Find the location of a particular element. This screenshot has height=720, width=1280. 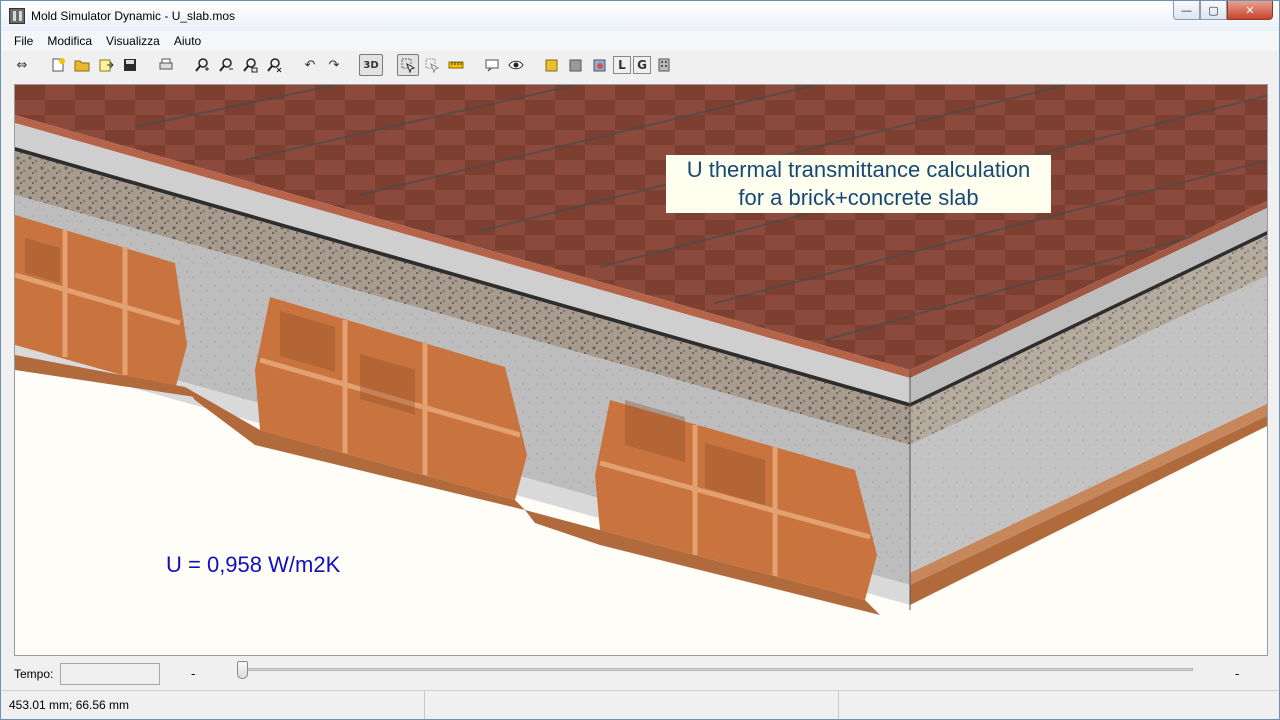

minimize-button: — is located at coordinates (1186, 10).